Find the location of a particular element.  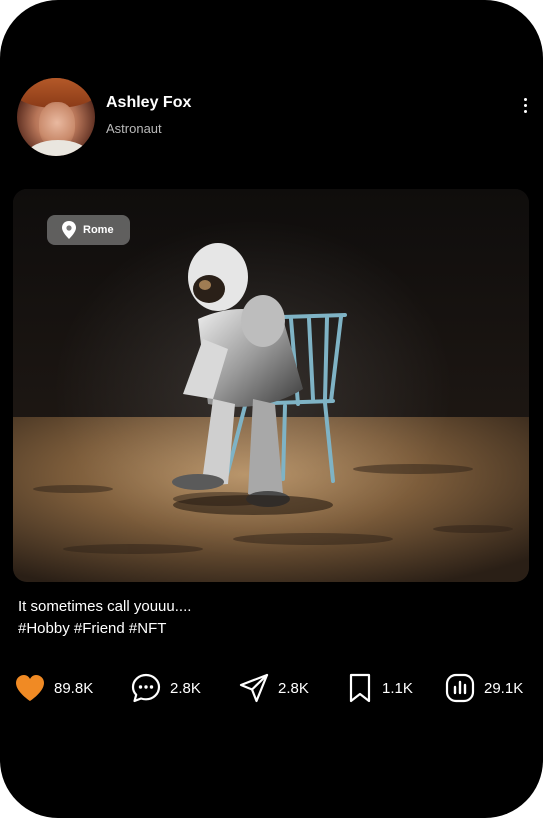

avatar is located at coordinates (56, 117).